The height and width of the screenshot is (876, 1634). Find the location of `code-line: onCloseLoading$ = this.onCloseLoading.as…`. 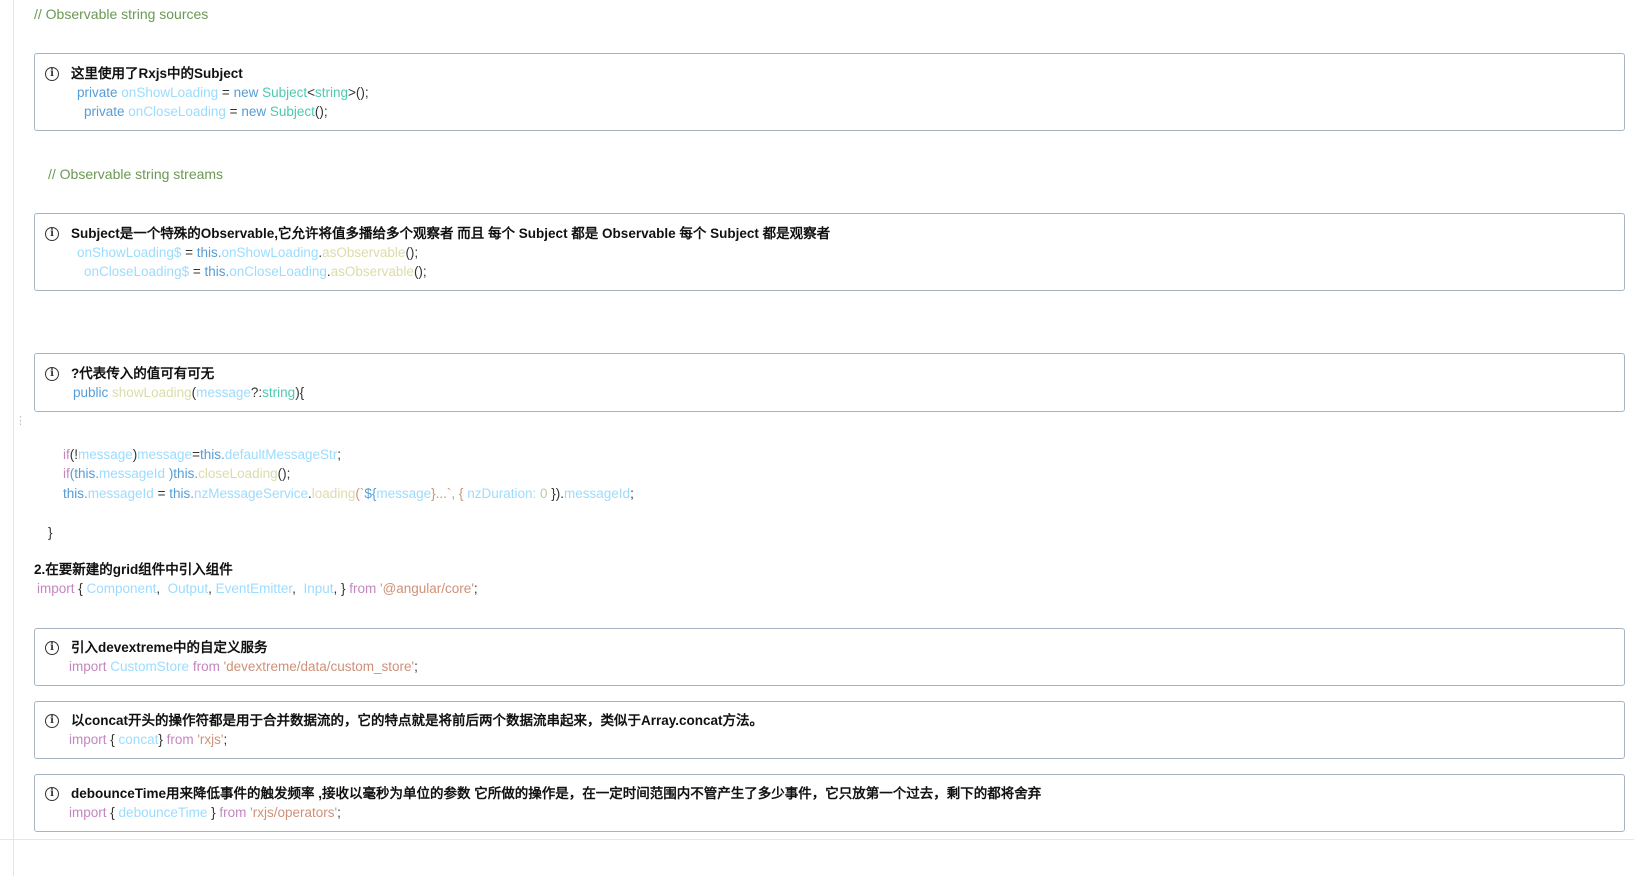

code-line: onCloseLoading$ = this.onCloseLoading.as… is located at coordinates (255, 271).